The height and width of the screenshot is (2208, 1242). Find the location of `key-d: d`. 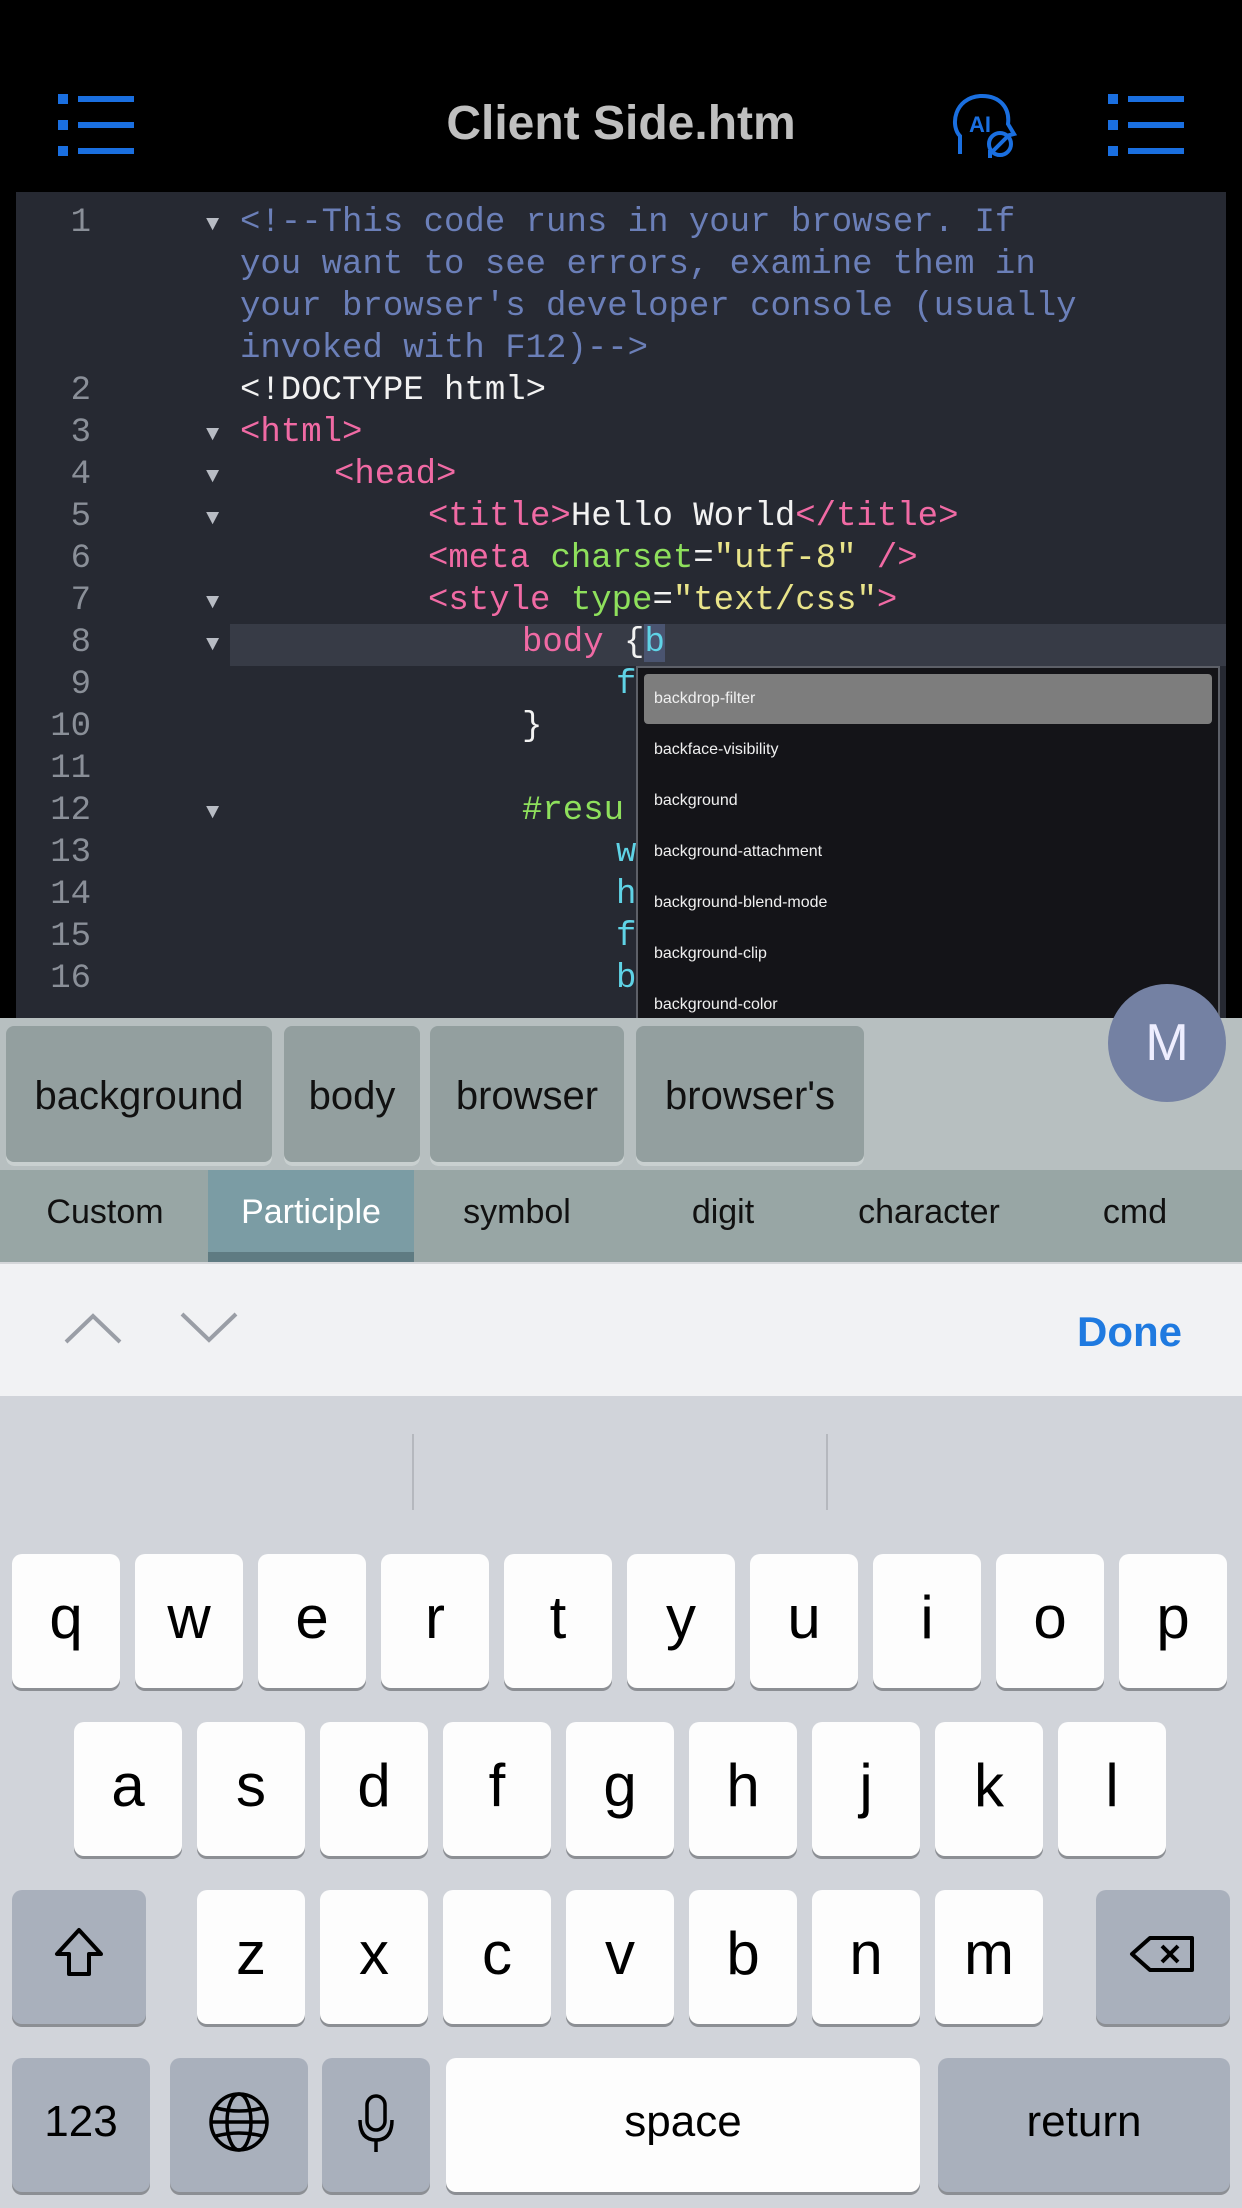

key-d: d is located at coordinates (374, 1789).